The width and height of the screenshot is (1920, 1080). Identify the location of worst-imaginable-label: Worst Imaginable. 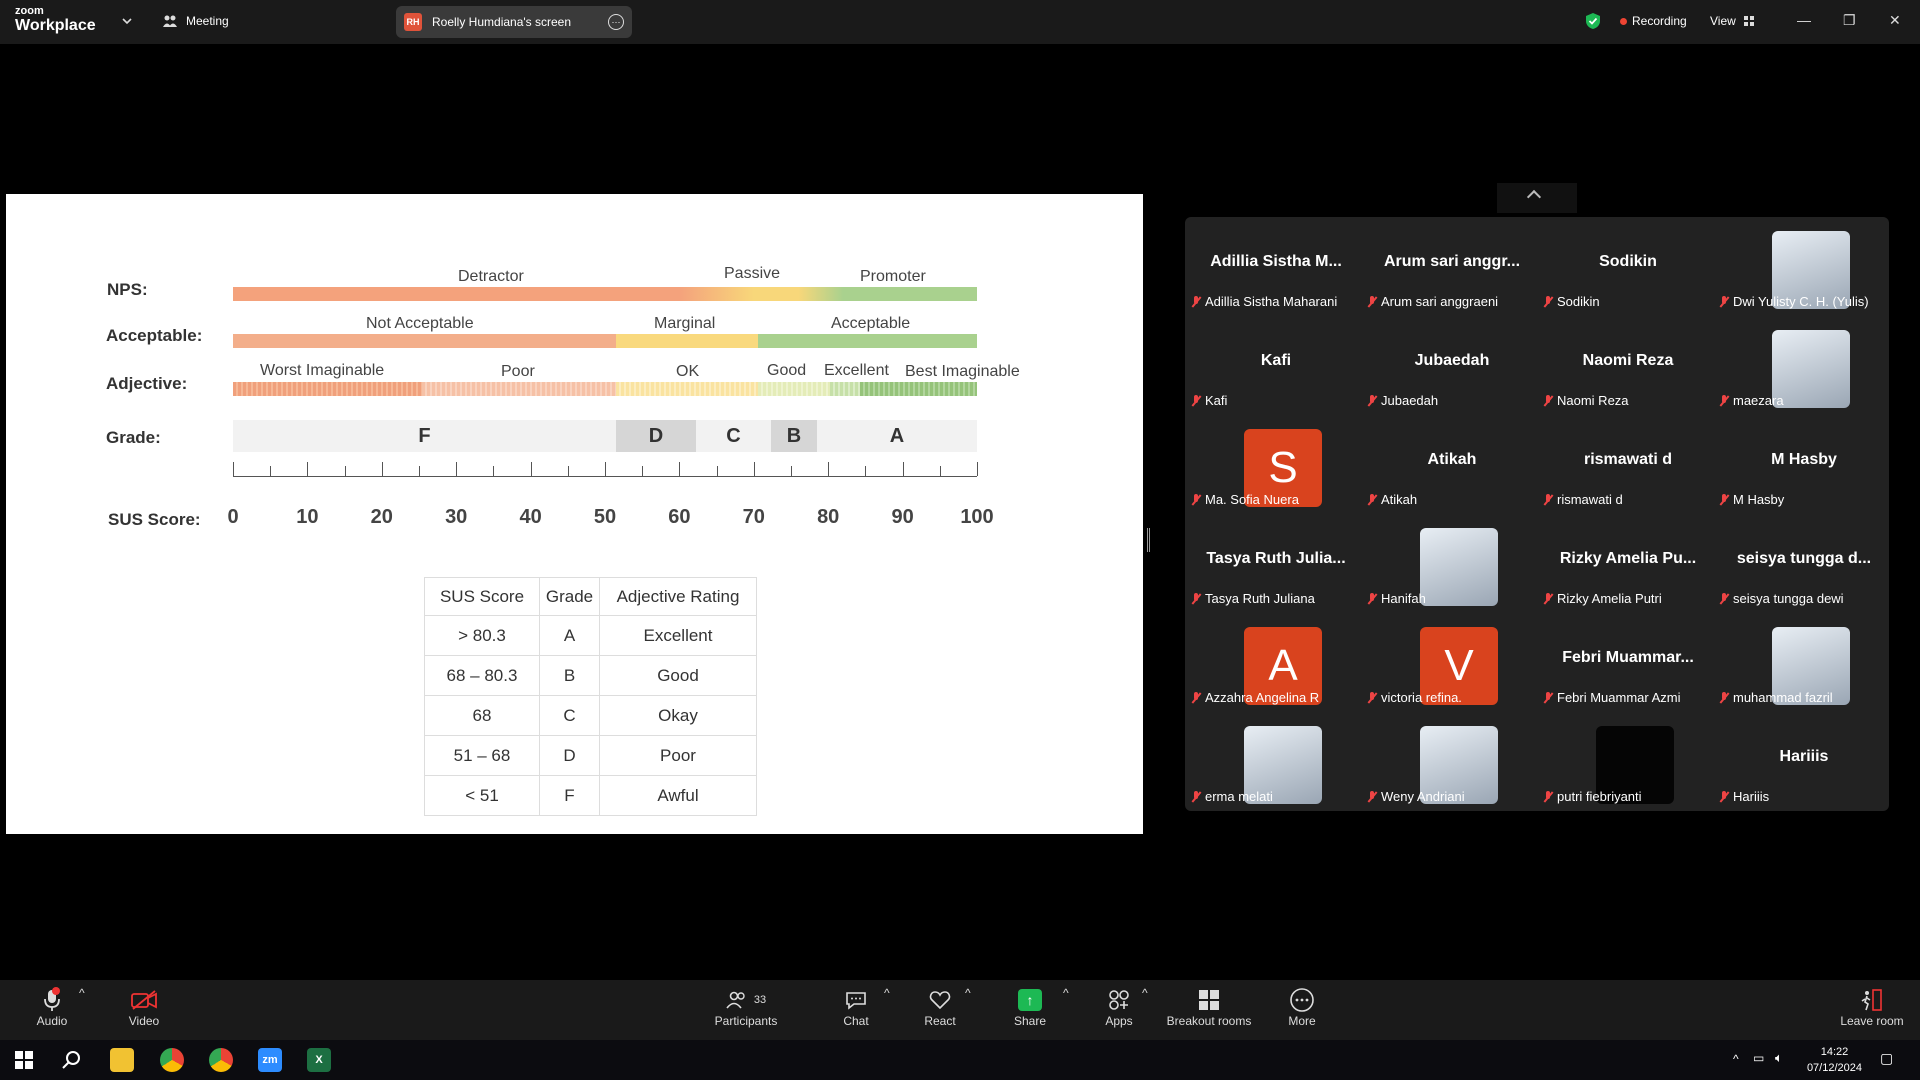
(322, 370).